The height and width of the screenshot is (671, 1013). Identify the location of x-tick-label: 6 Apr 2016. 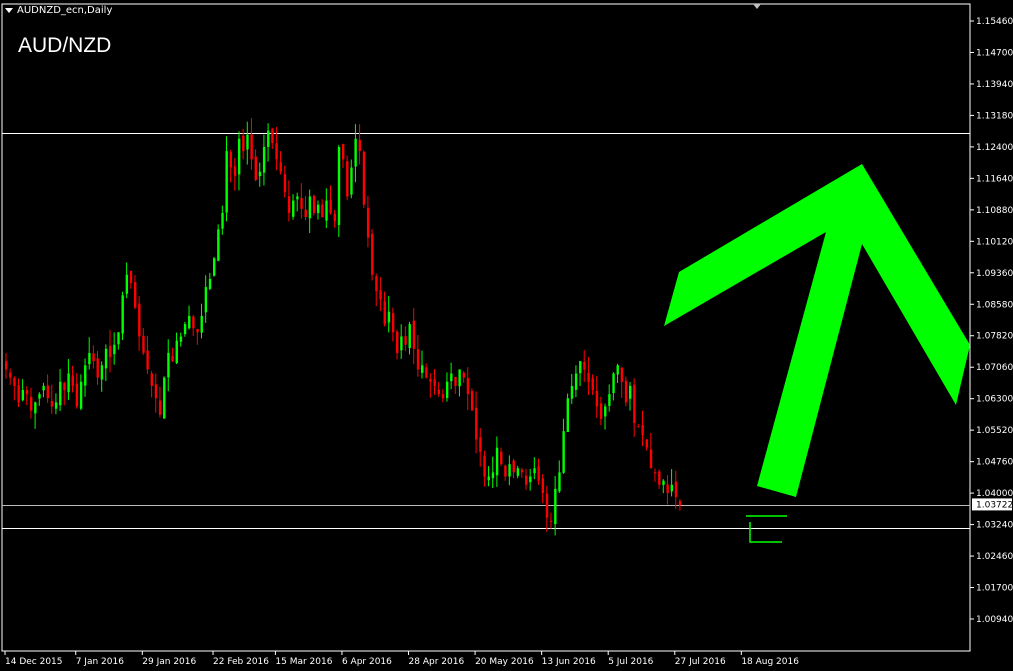
(367, 662).